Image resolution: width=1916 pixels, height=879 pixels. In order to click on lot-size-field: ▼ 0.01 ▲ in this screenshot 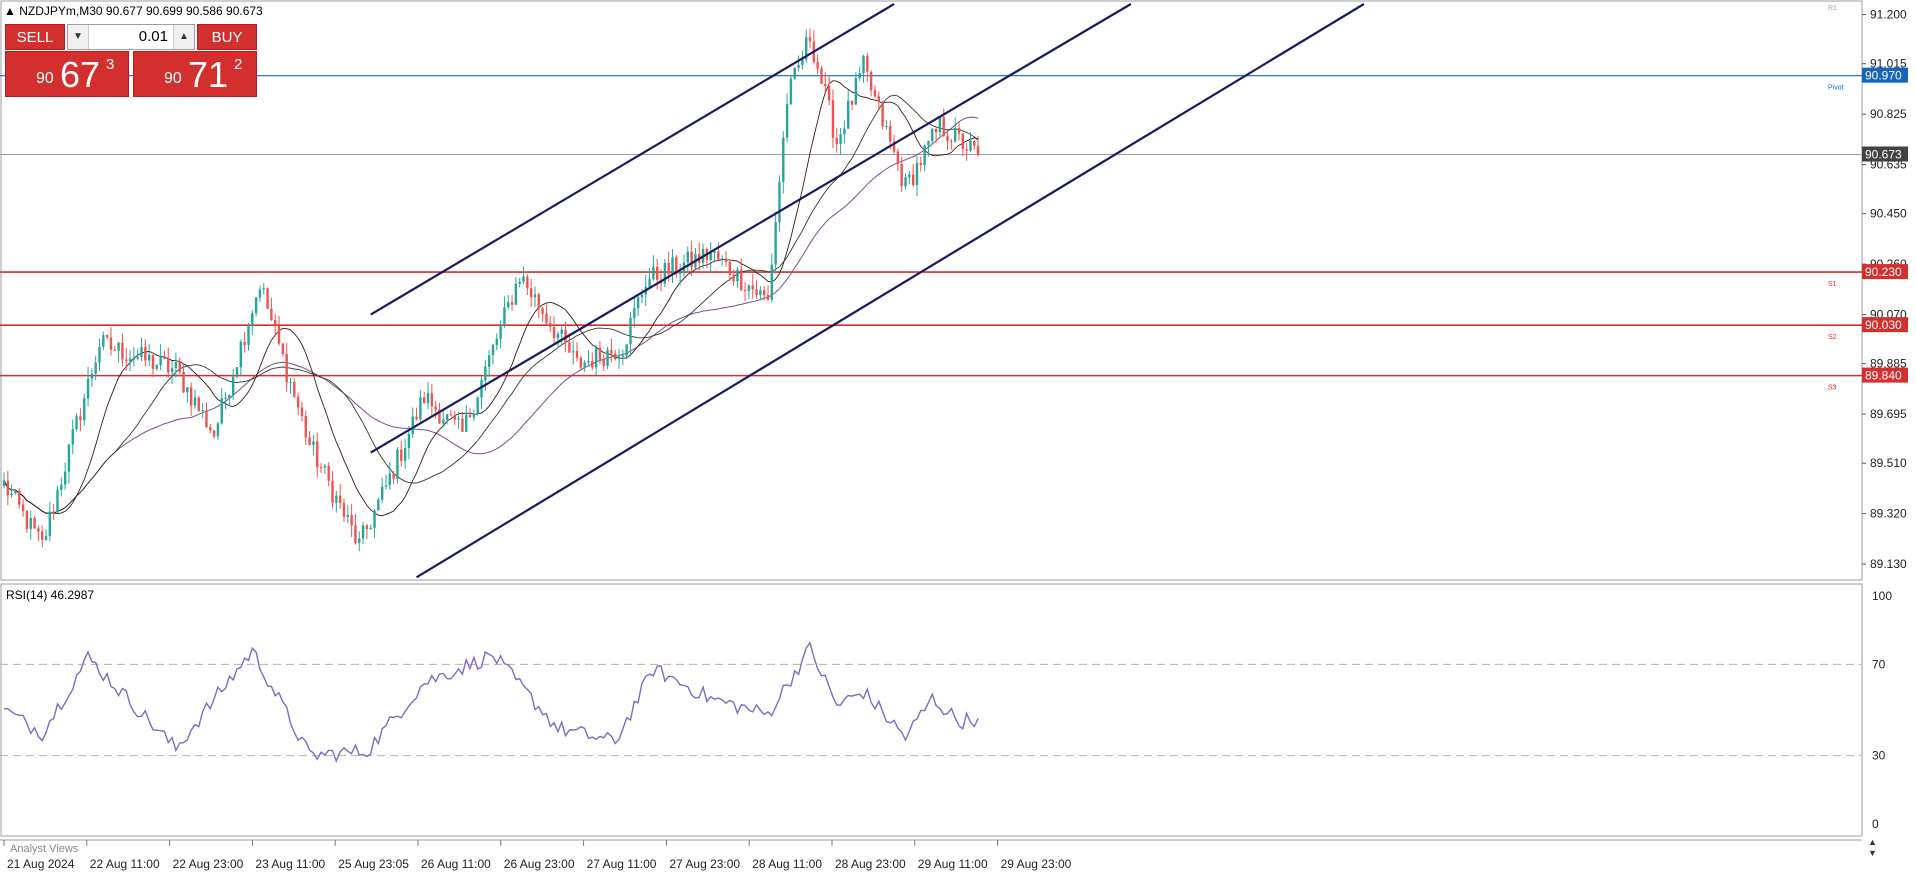, I will do `click(131, 37)`.